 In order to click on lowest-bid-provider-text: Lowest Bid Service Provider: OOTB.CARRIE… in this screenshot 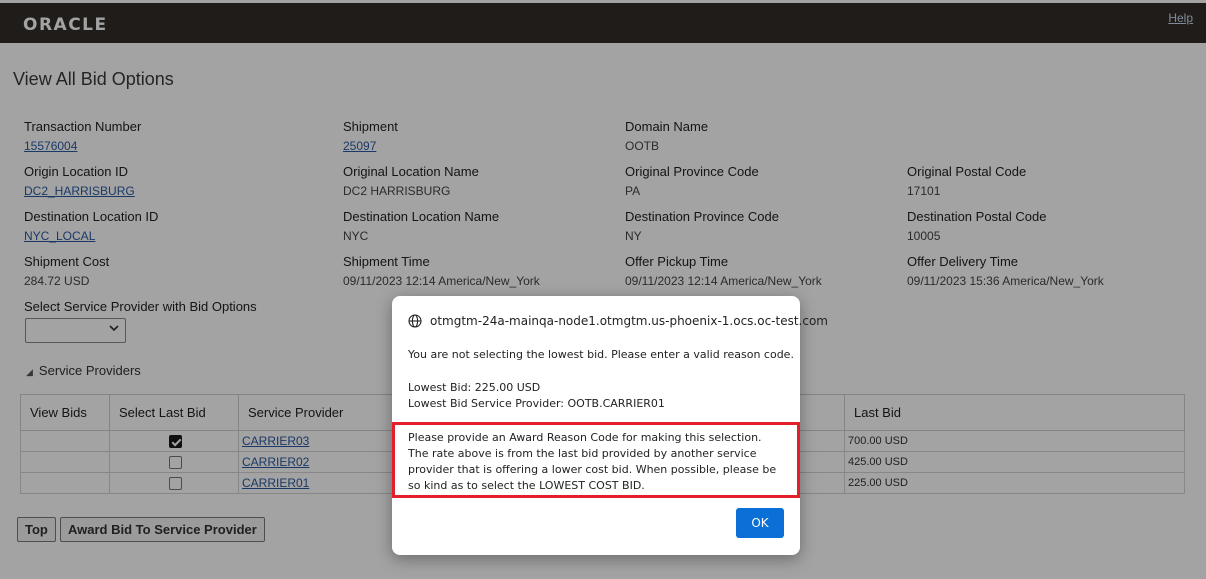, I will do `click(536, 403)`.